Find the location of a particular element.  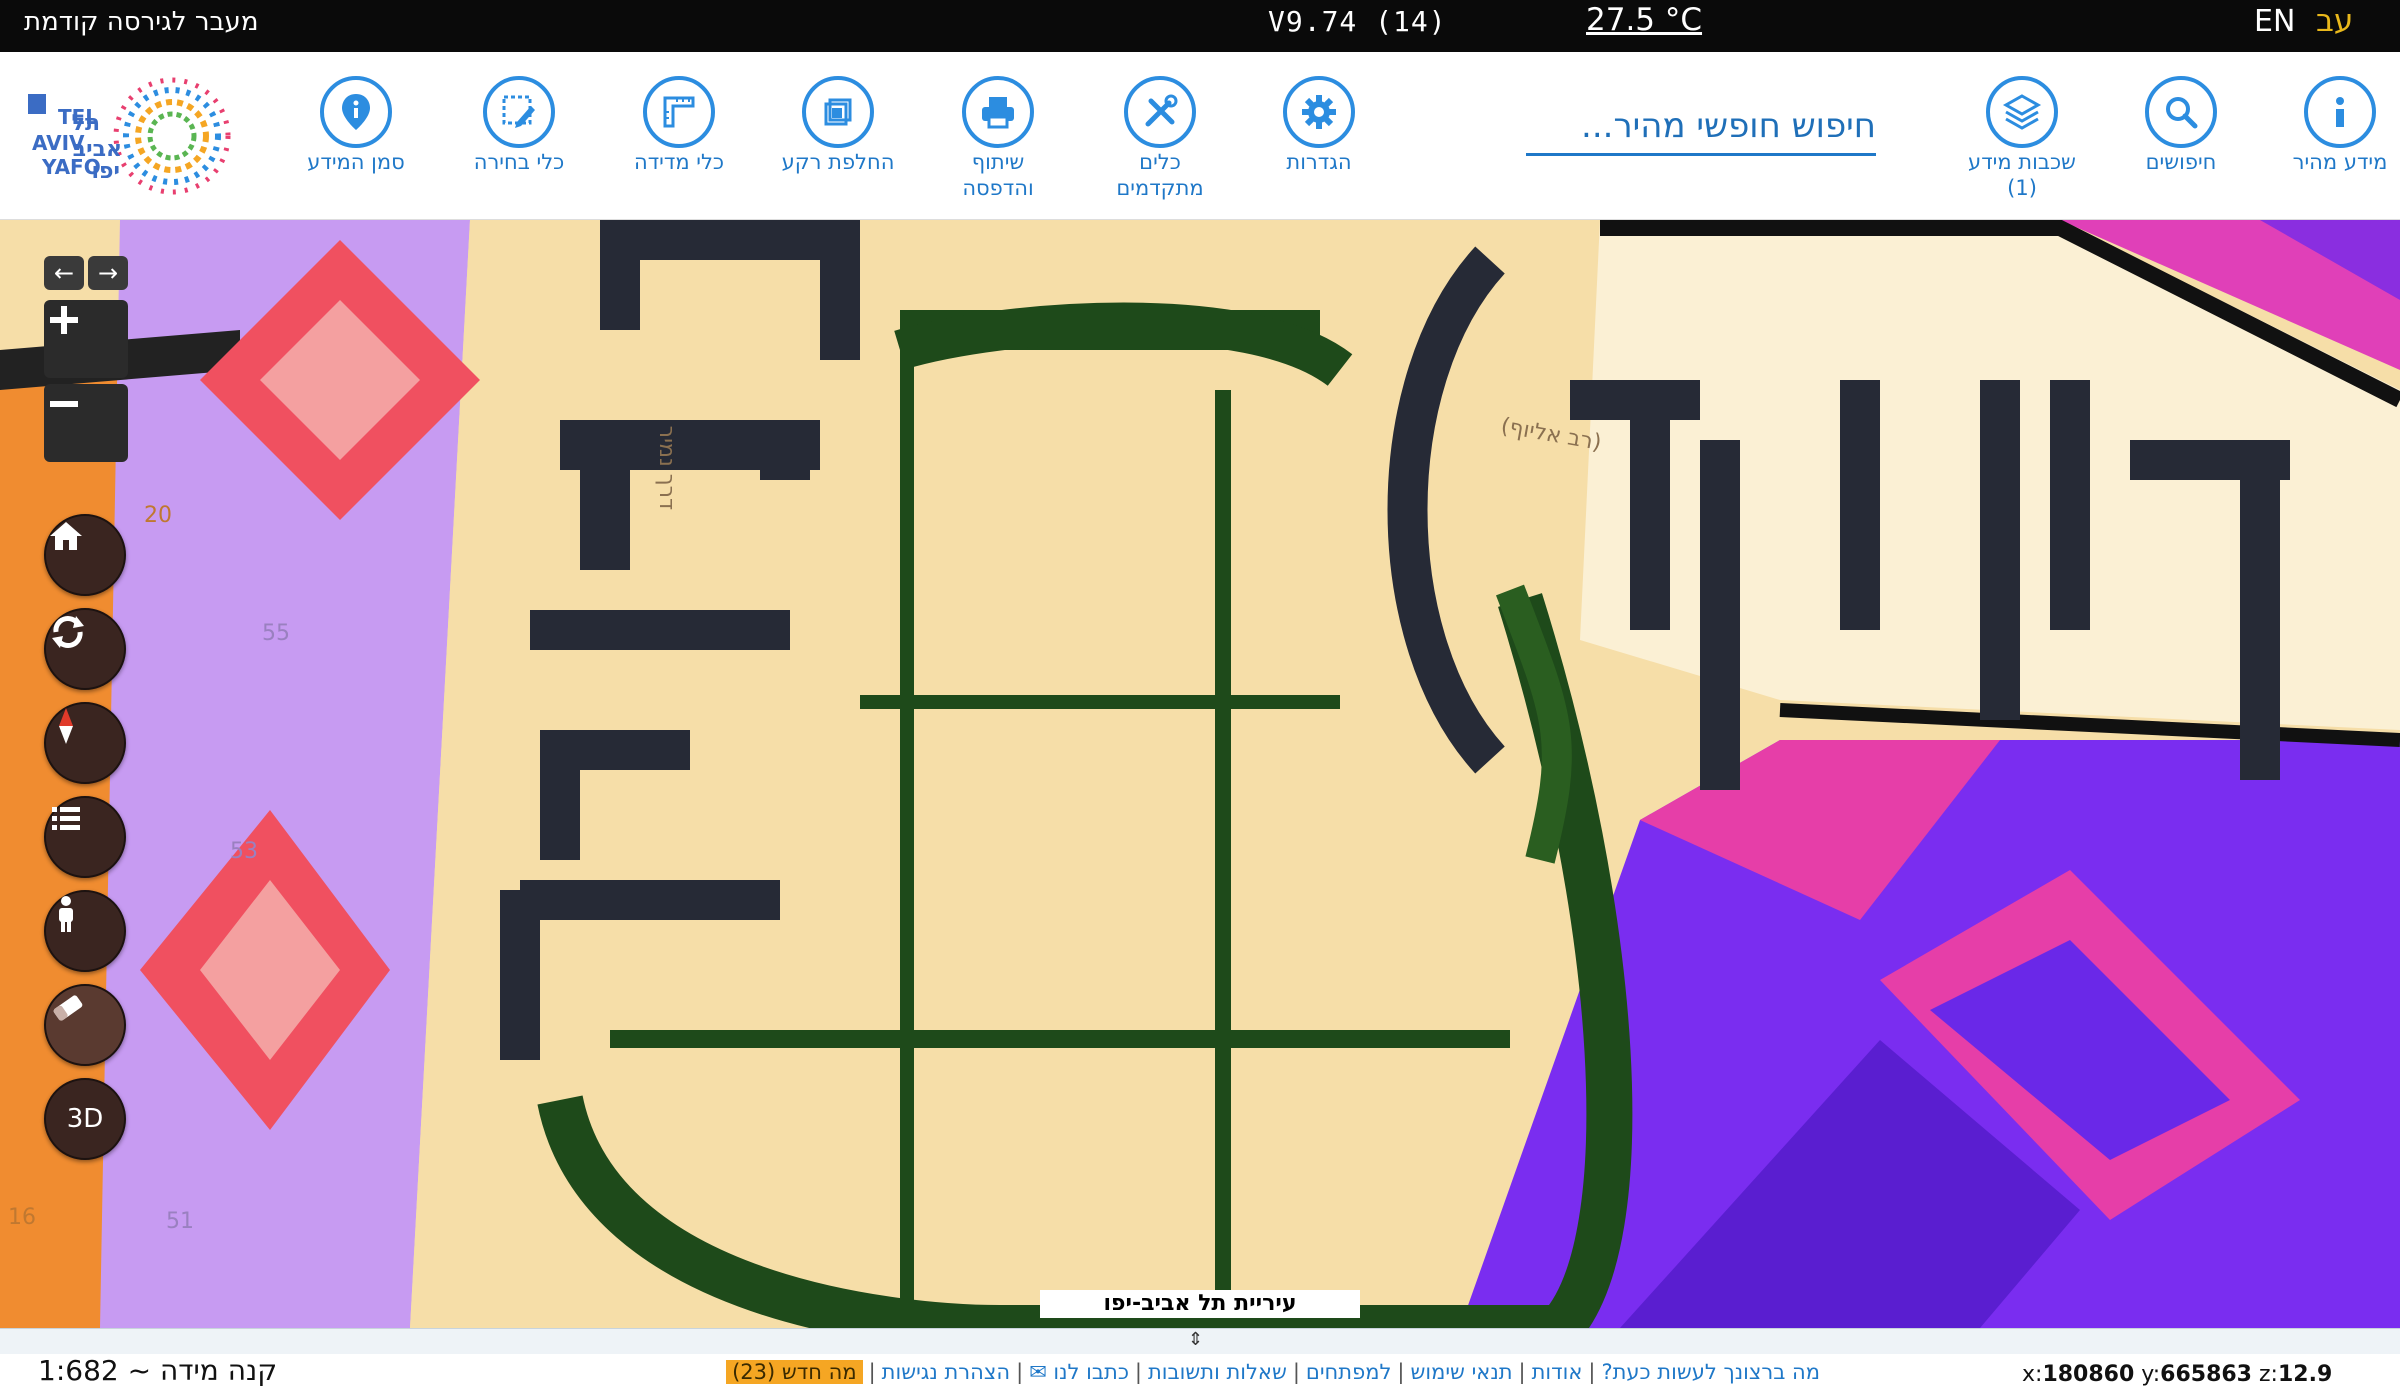

layers-icon is located at coordinates (2022, 112).